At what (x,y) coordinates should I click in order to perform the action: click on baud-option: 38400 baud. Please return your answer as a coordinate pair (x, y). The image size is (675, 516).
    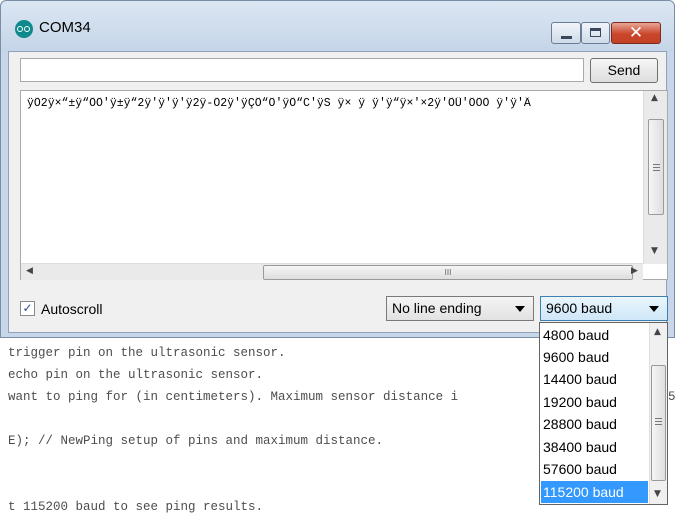
    Looking at the image, I should click on (594, 447).